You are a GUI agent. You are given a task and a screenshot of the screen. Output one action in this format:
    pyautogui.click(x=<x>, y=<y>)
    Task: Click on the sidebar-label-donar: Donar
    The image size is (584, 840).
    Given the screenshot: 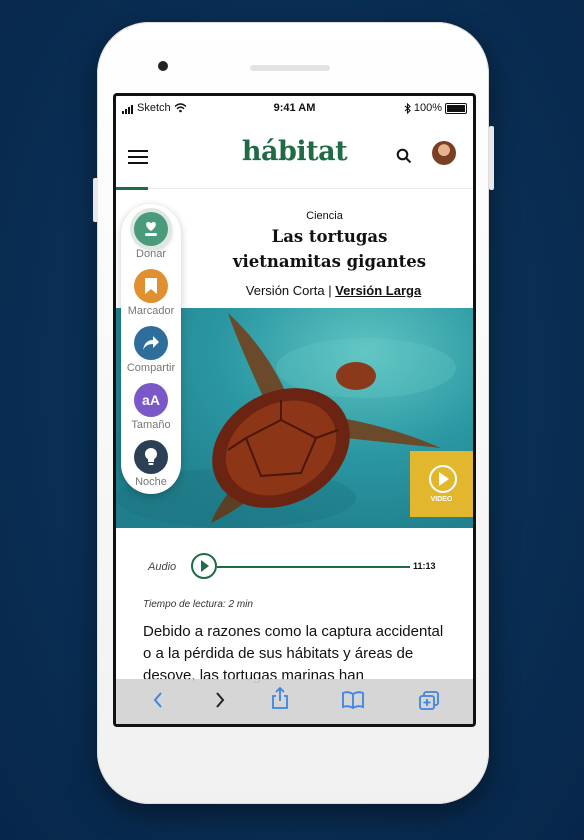 What is the action you would take?
    pyautogui.click(x=151, y=254)
    